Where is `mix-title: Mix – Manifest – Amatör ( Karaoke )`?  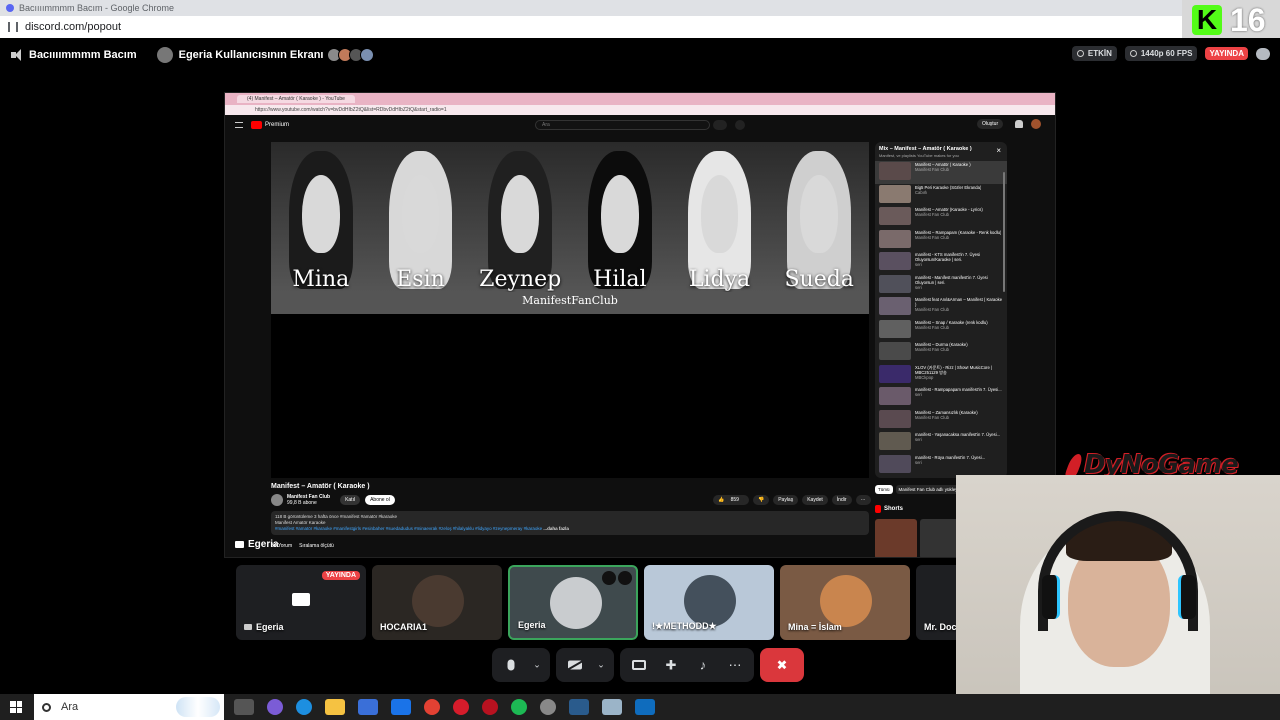
mix-title: Mix – Manifest – Amatör ( Karaoke ) is located at coordinates (925, 149).